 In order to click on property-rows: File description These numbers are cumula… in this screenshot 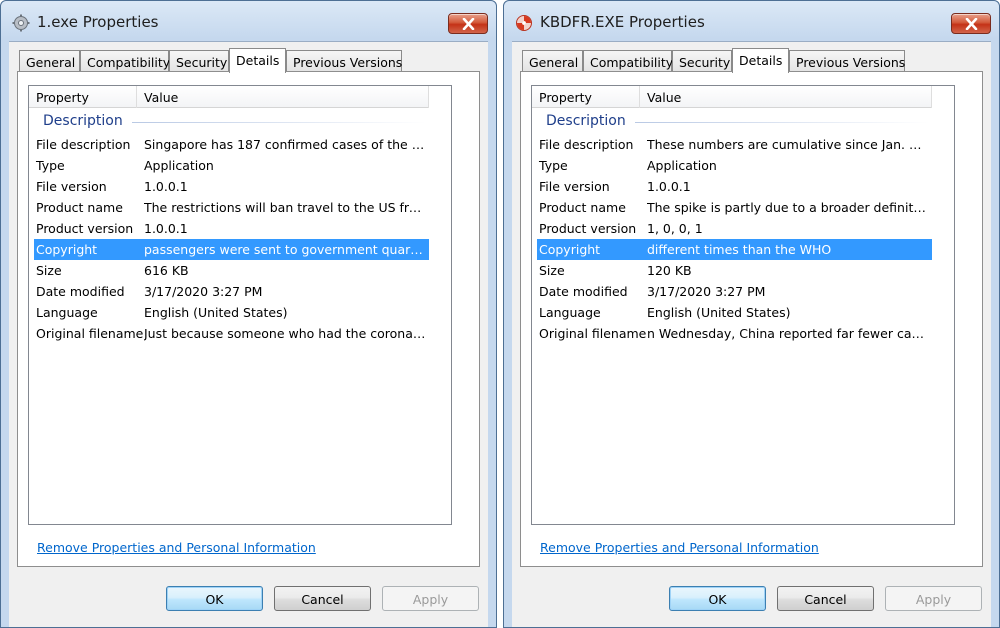, I will do `click(734, 239)`.